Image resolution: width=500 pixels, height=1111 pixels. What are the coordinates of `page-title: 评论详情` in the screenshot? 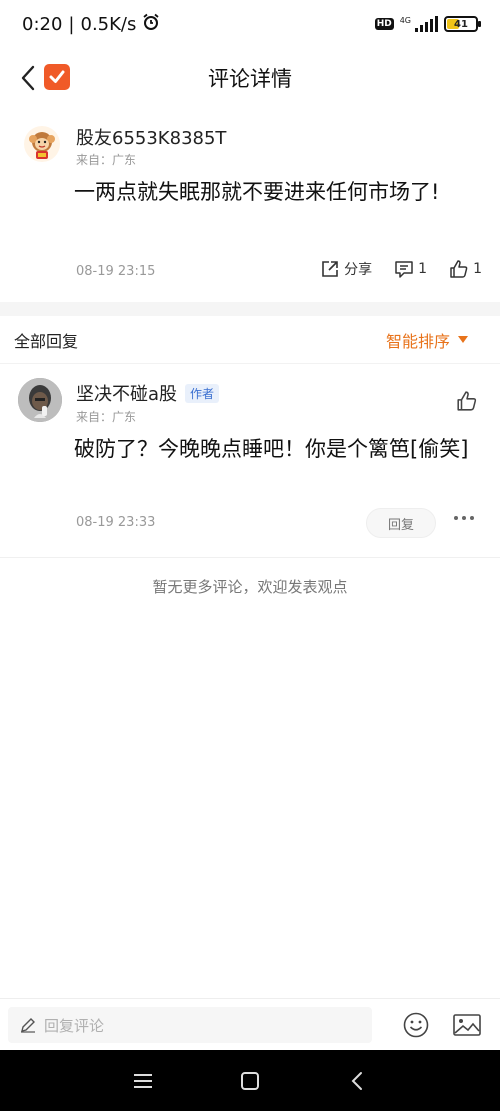 It's located at (250, 79).